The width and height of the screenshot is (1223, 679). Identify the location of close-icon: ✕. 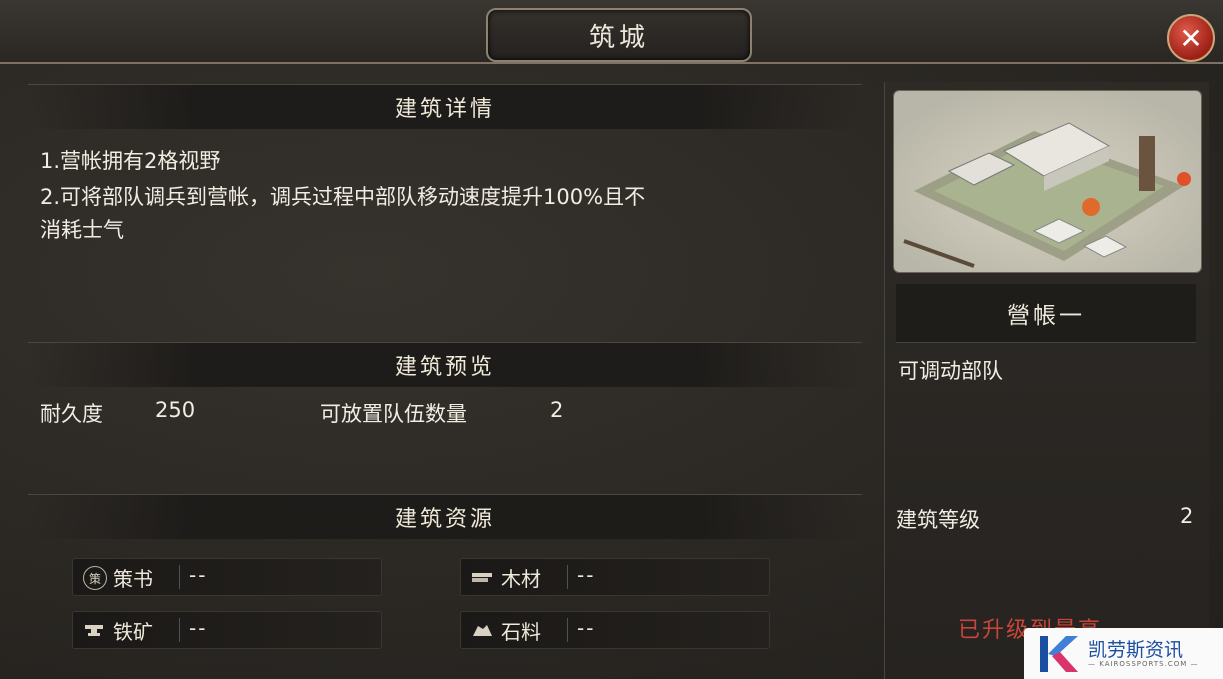
(1191, 38).